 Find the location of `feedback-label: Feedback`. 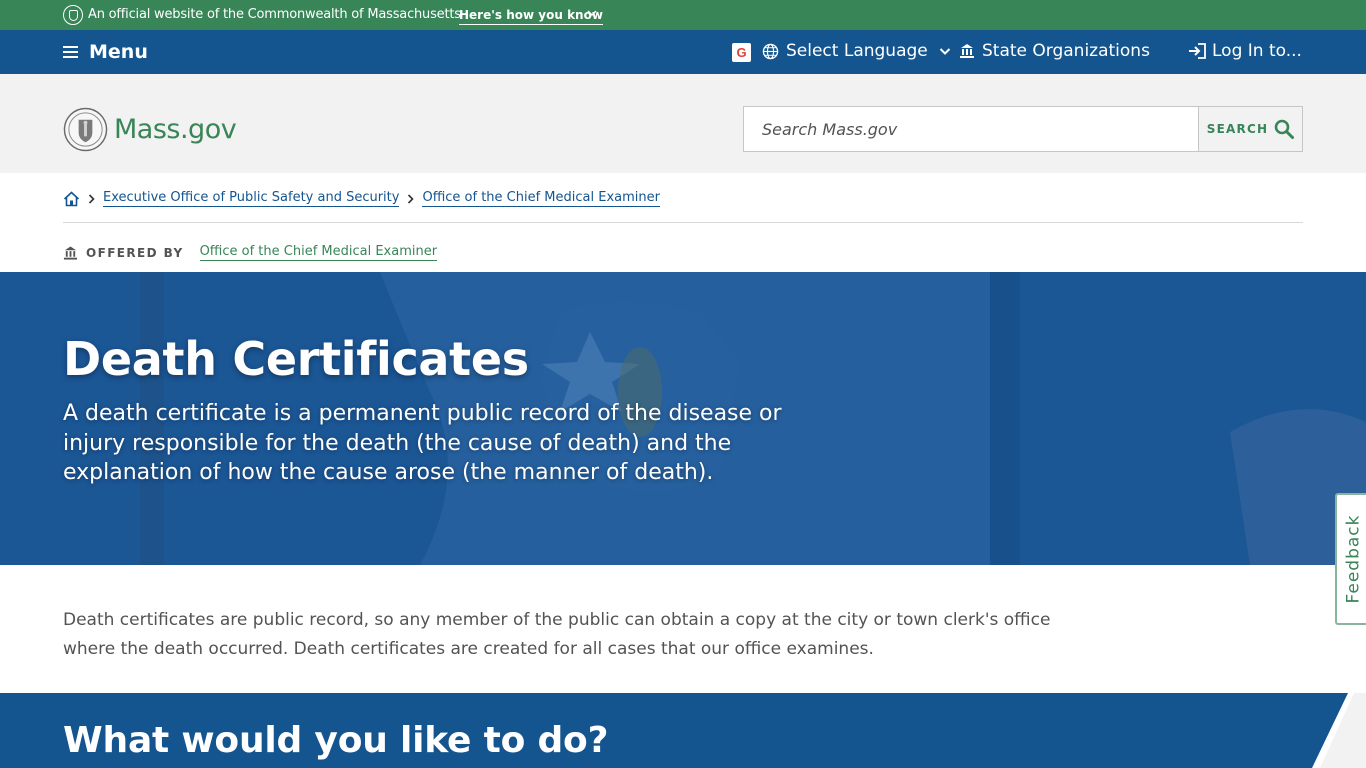

feedback-label: Feedback is located at coordinates (1353, 559).